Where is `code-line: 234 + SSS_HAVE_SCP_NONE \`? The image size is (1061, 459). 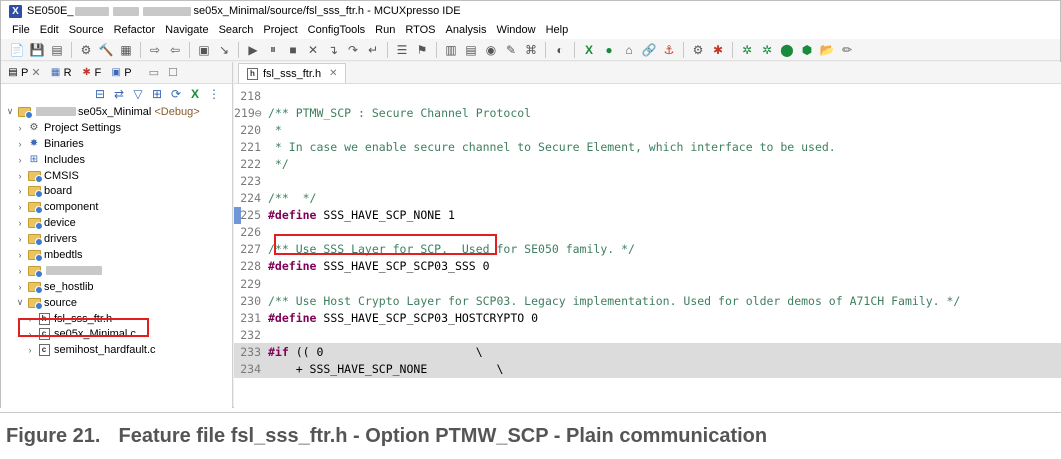 code-line: 234 + SSS_HAVE_SCP_NONE \ is located at coordinates (647, 369).